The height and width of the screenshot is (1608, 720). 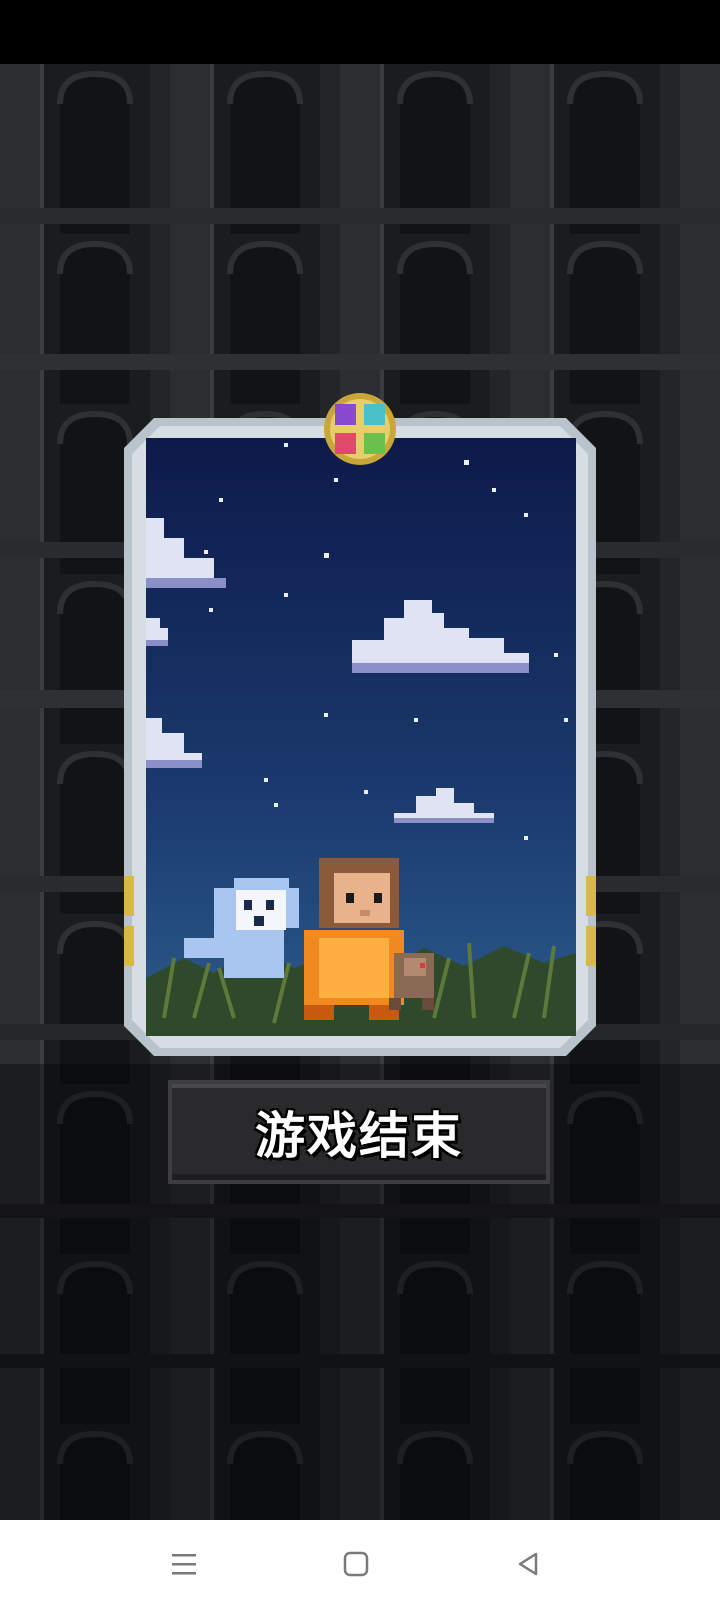 What do you see at coordinates (354, 939) in the screenshot?
I see `hero-sprite` at bounding box center [354, 939].